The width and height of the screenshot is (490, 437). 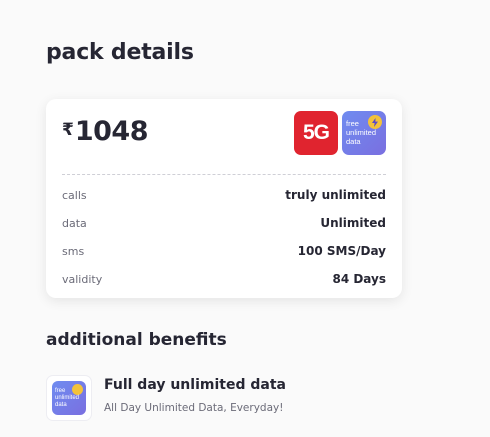 What do you see at coordinates (82, 279) in the screenshot?
I see `detail-label: validity` at bounding box center [82, 279].